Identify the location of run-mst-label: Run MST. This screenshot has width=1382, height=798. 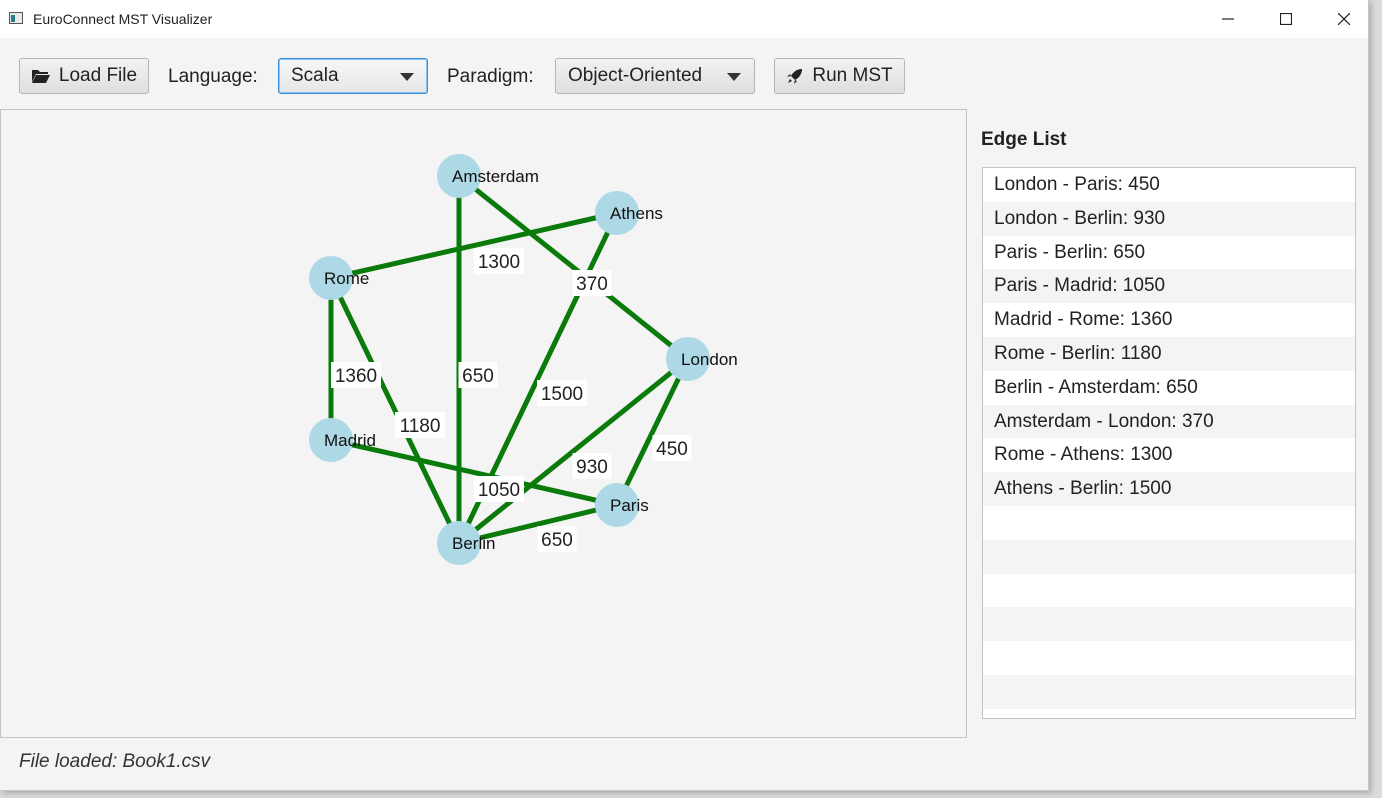
(852, 75).